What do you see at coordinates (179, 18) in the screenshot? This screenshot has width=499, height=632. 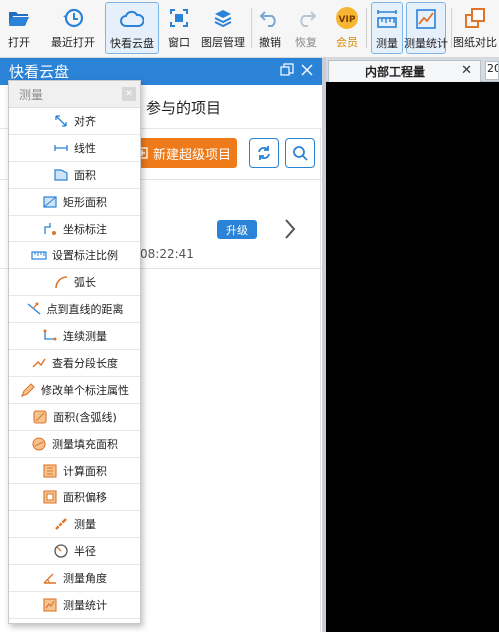 I see `window-icon` at bounding box center [179, 18].